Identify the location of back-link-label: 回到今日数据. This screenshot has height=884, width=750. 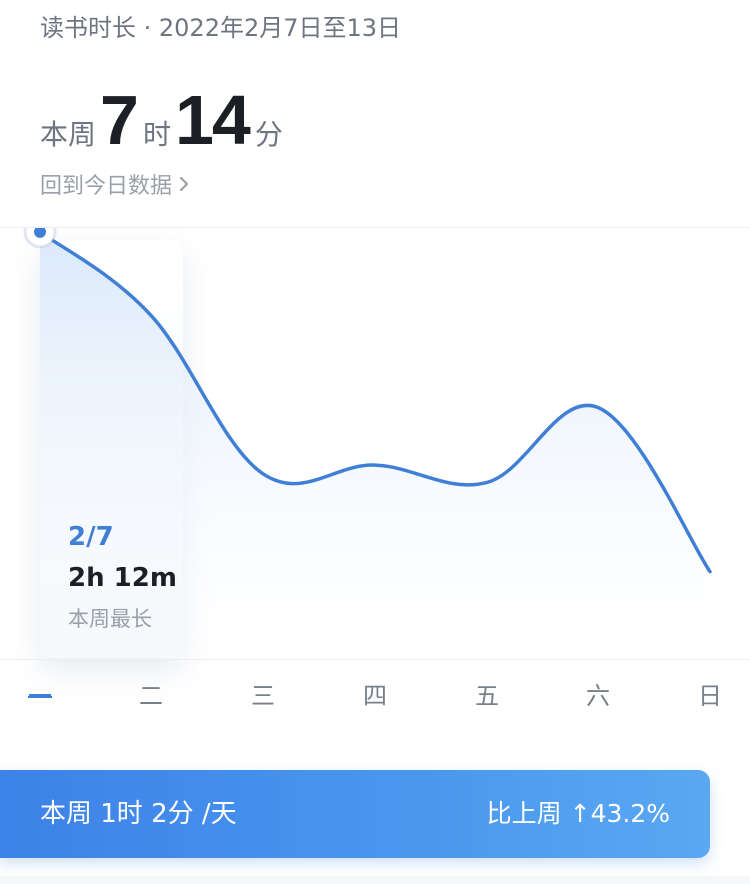
(106, 186).